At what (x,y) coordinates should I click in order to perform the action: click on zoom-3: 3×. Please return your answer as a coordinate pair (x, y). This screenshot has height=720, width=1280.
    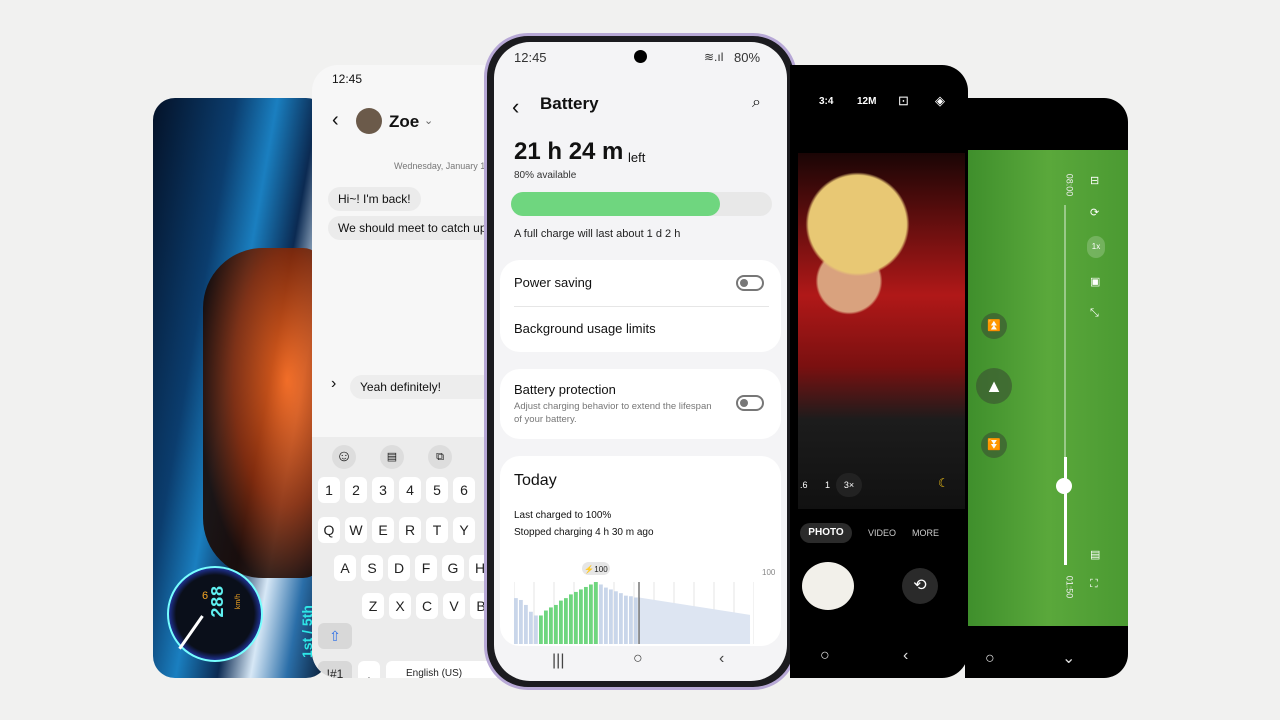
    Looking at the image, I should click on (849, 485).